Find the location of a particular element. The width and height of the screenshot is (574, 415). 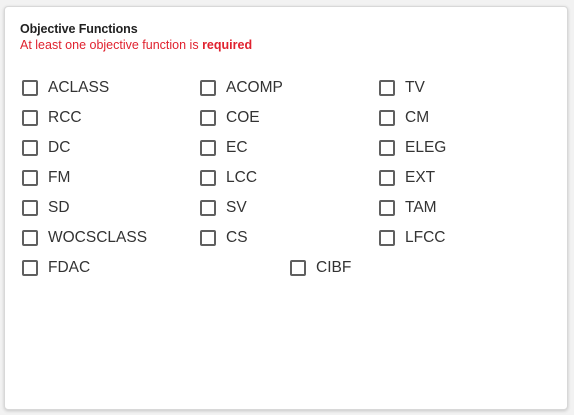

checkbox-lcc: LCC is located at coordinates (228, 178).